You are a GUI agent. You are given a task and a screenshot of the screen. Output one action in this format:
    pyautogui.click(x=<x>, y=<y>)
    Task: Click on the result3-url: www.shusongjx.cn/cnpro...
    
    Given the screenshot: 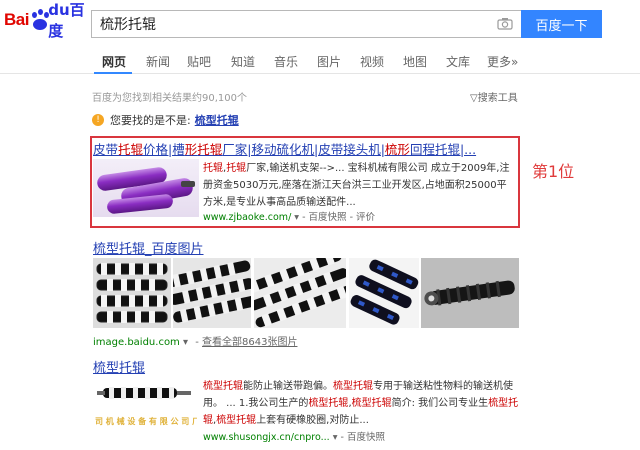 What is the action you would take?
    pyautogui.click(x=266, y=437)
    